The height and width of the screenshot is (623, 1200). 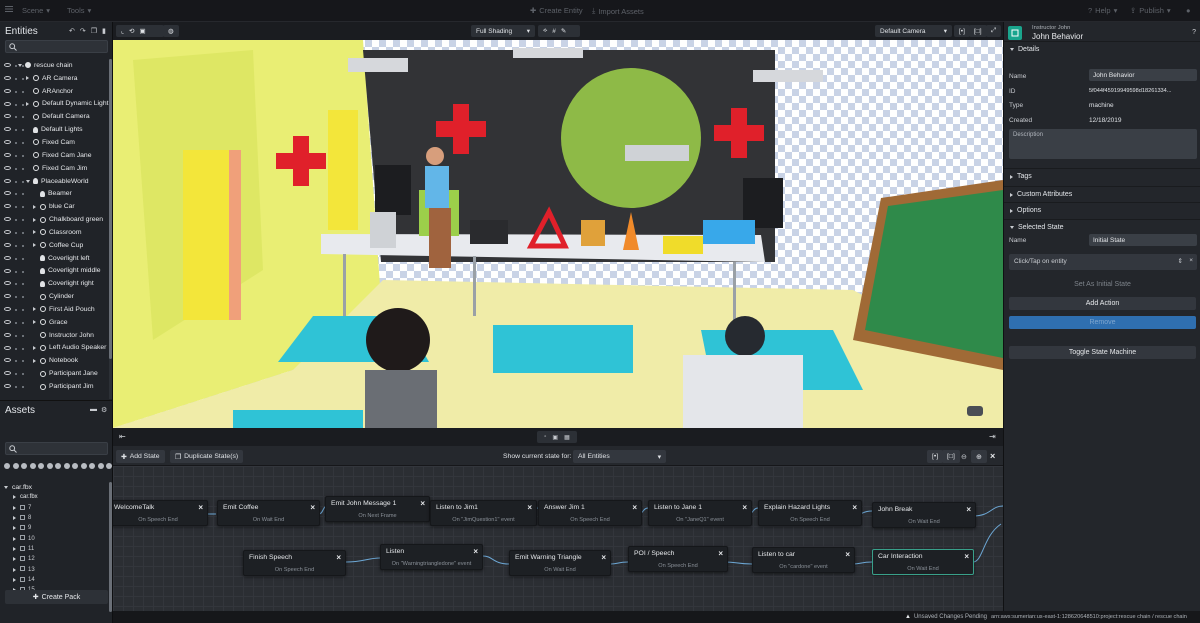 I want to click on entity-row: Participant Jim, so click(x=56, y=386).